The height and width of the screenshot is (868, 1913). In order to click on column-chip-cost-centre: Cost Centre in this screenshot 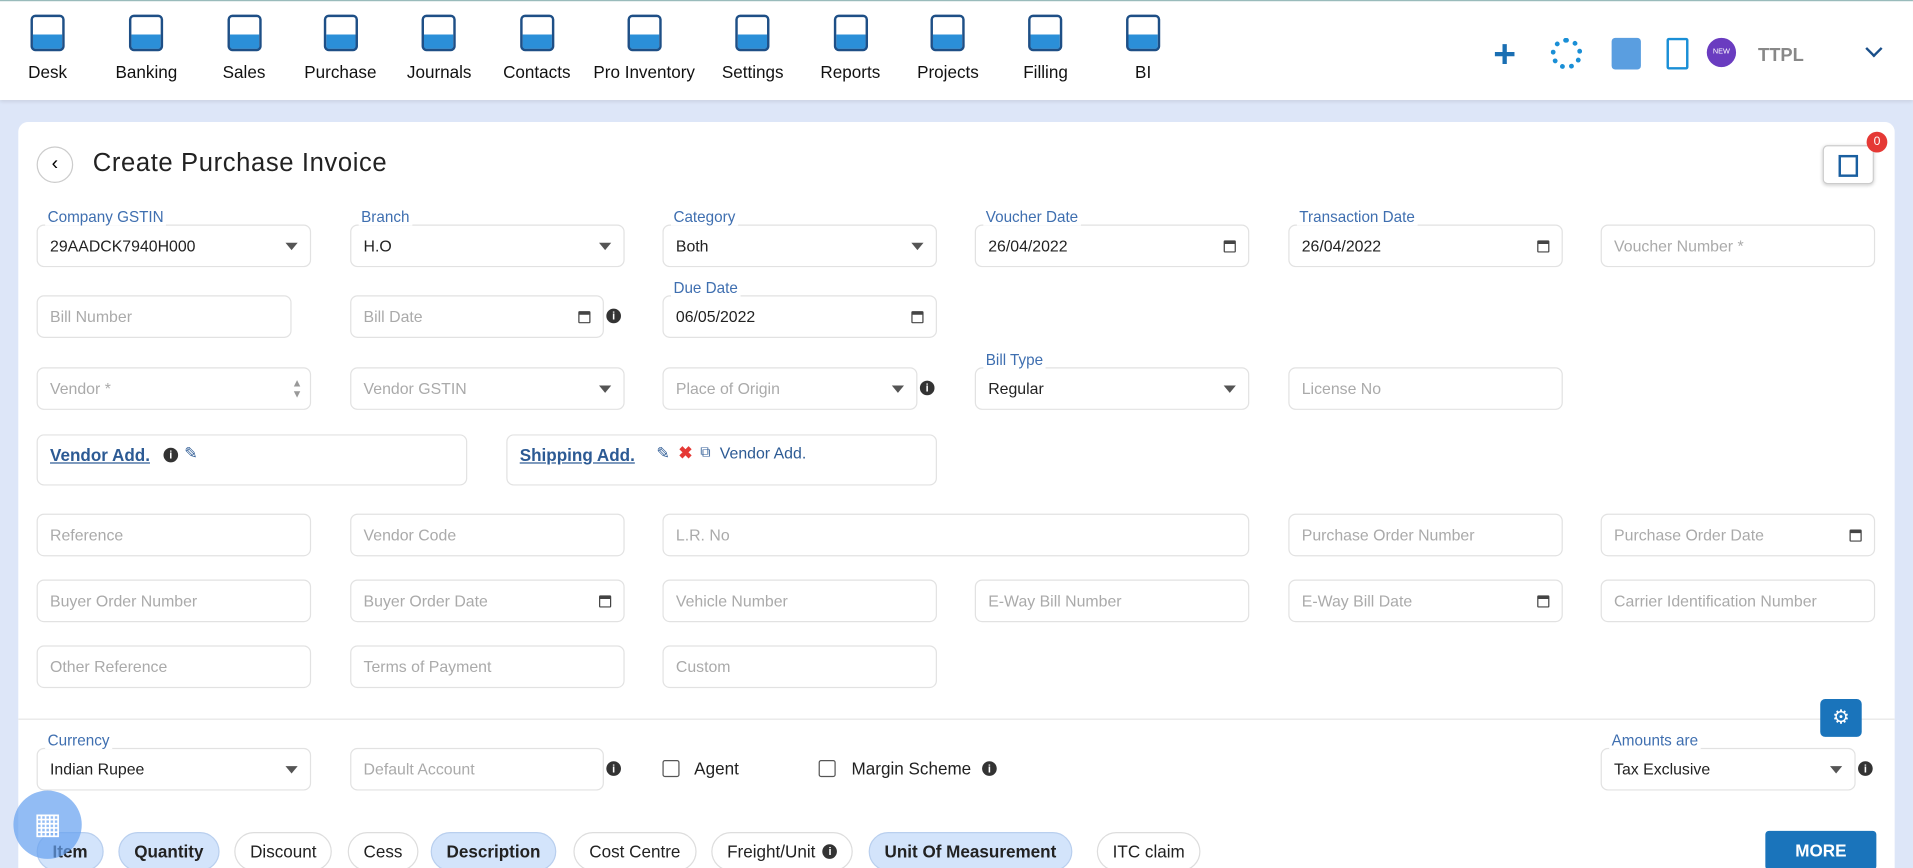, I will do `click(635, 850)`.